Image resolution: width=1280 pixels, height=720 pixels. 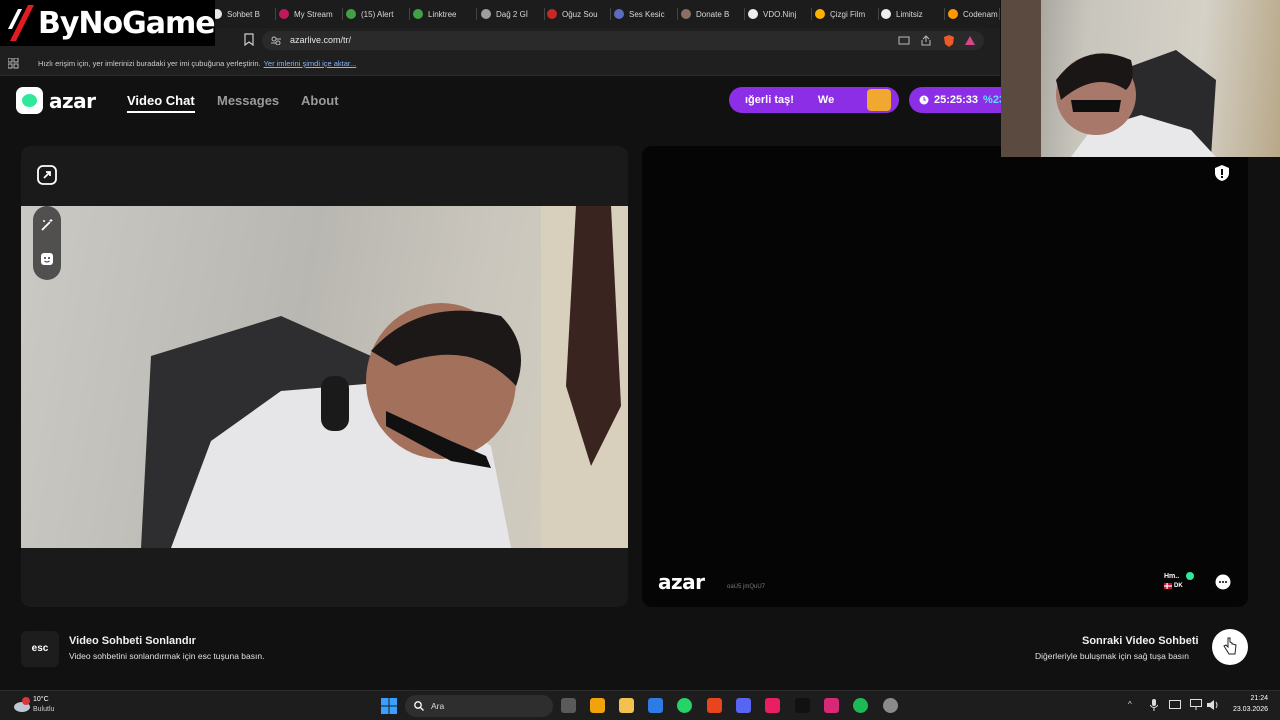 What do you see at coordinates (161, 103) in the screenshot?
I see `nav-video-chat: Video Chat` at bounding box center [161, 103].